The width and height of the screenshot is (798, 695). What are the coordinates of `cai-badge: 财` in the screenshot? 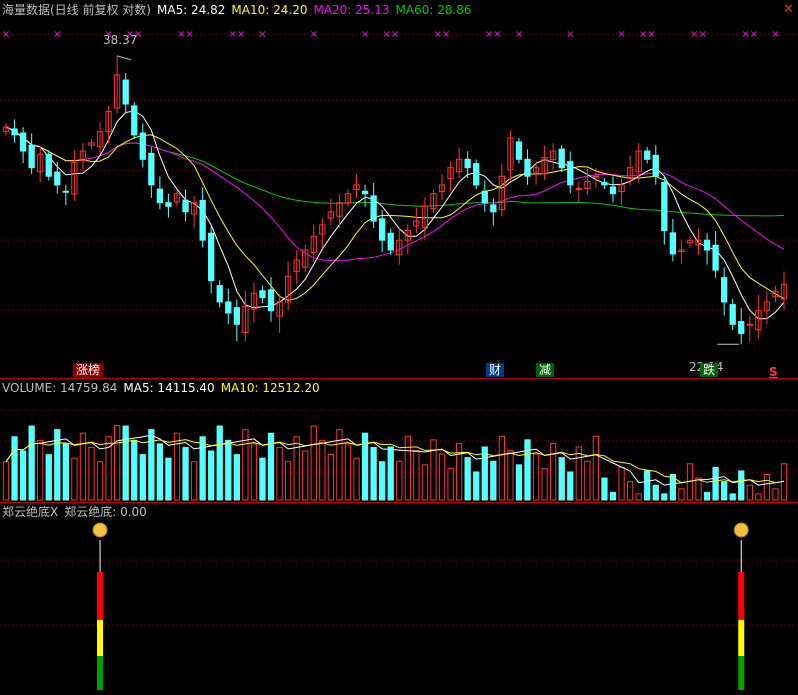 It's located at (495, 370).